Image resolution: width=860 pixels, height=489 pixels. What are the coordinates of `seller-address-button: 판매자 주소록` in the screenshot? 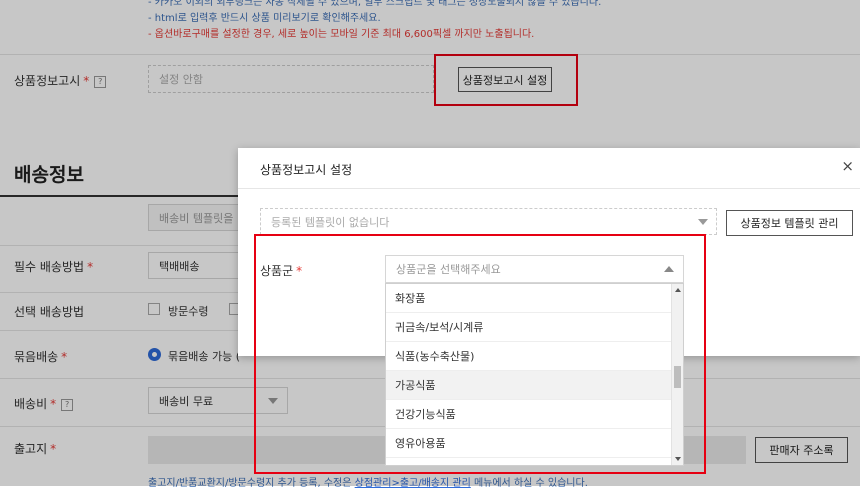 It's located at (801, 450).